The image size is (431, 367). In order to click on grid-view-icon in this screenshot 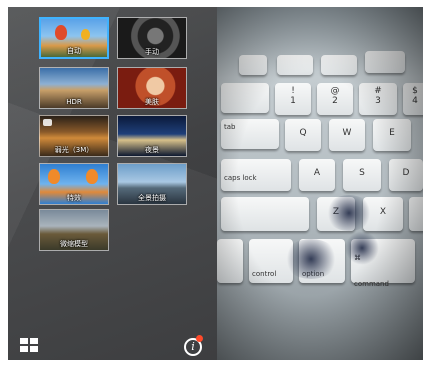, I will do `click(29, 345)`.